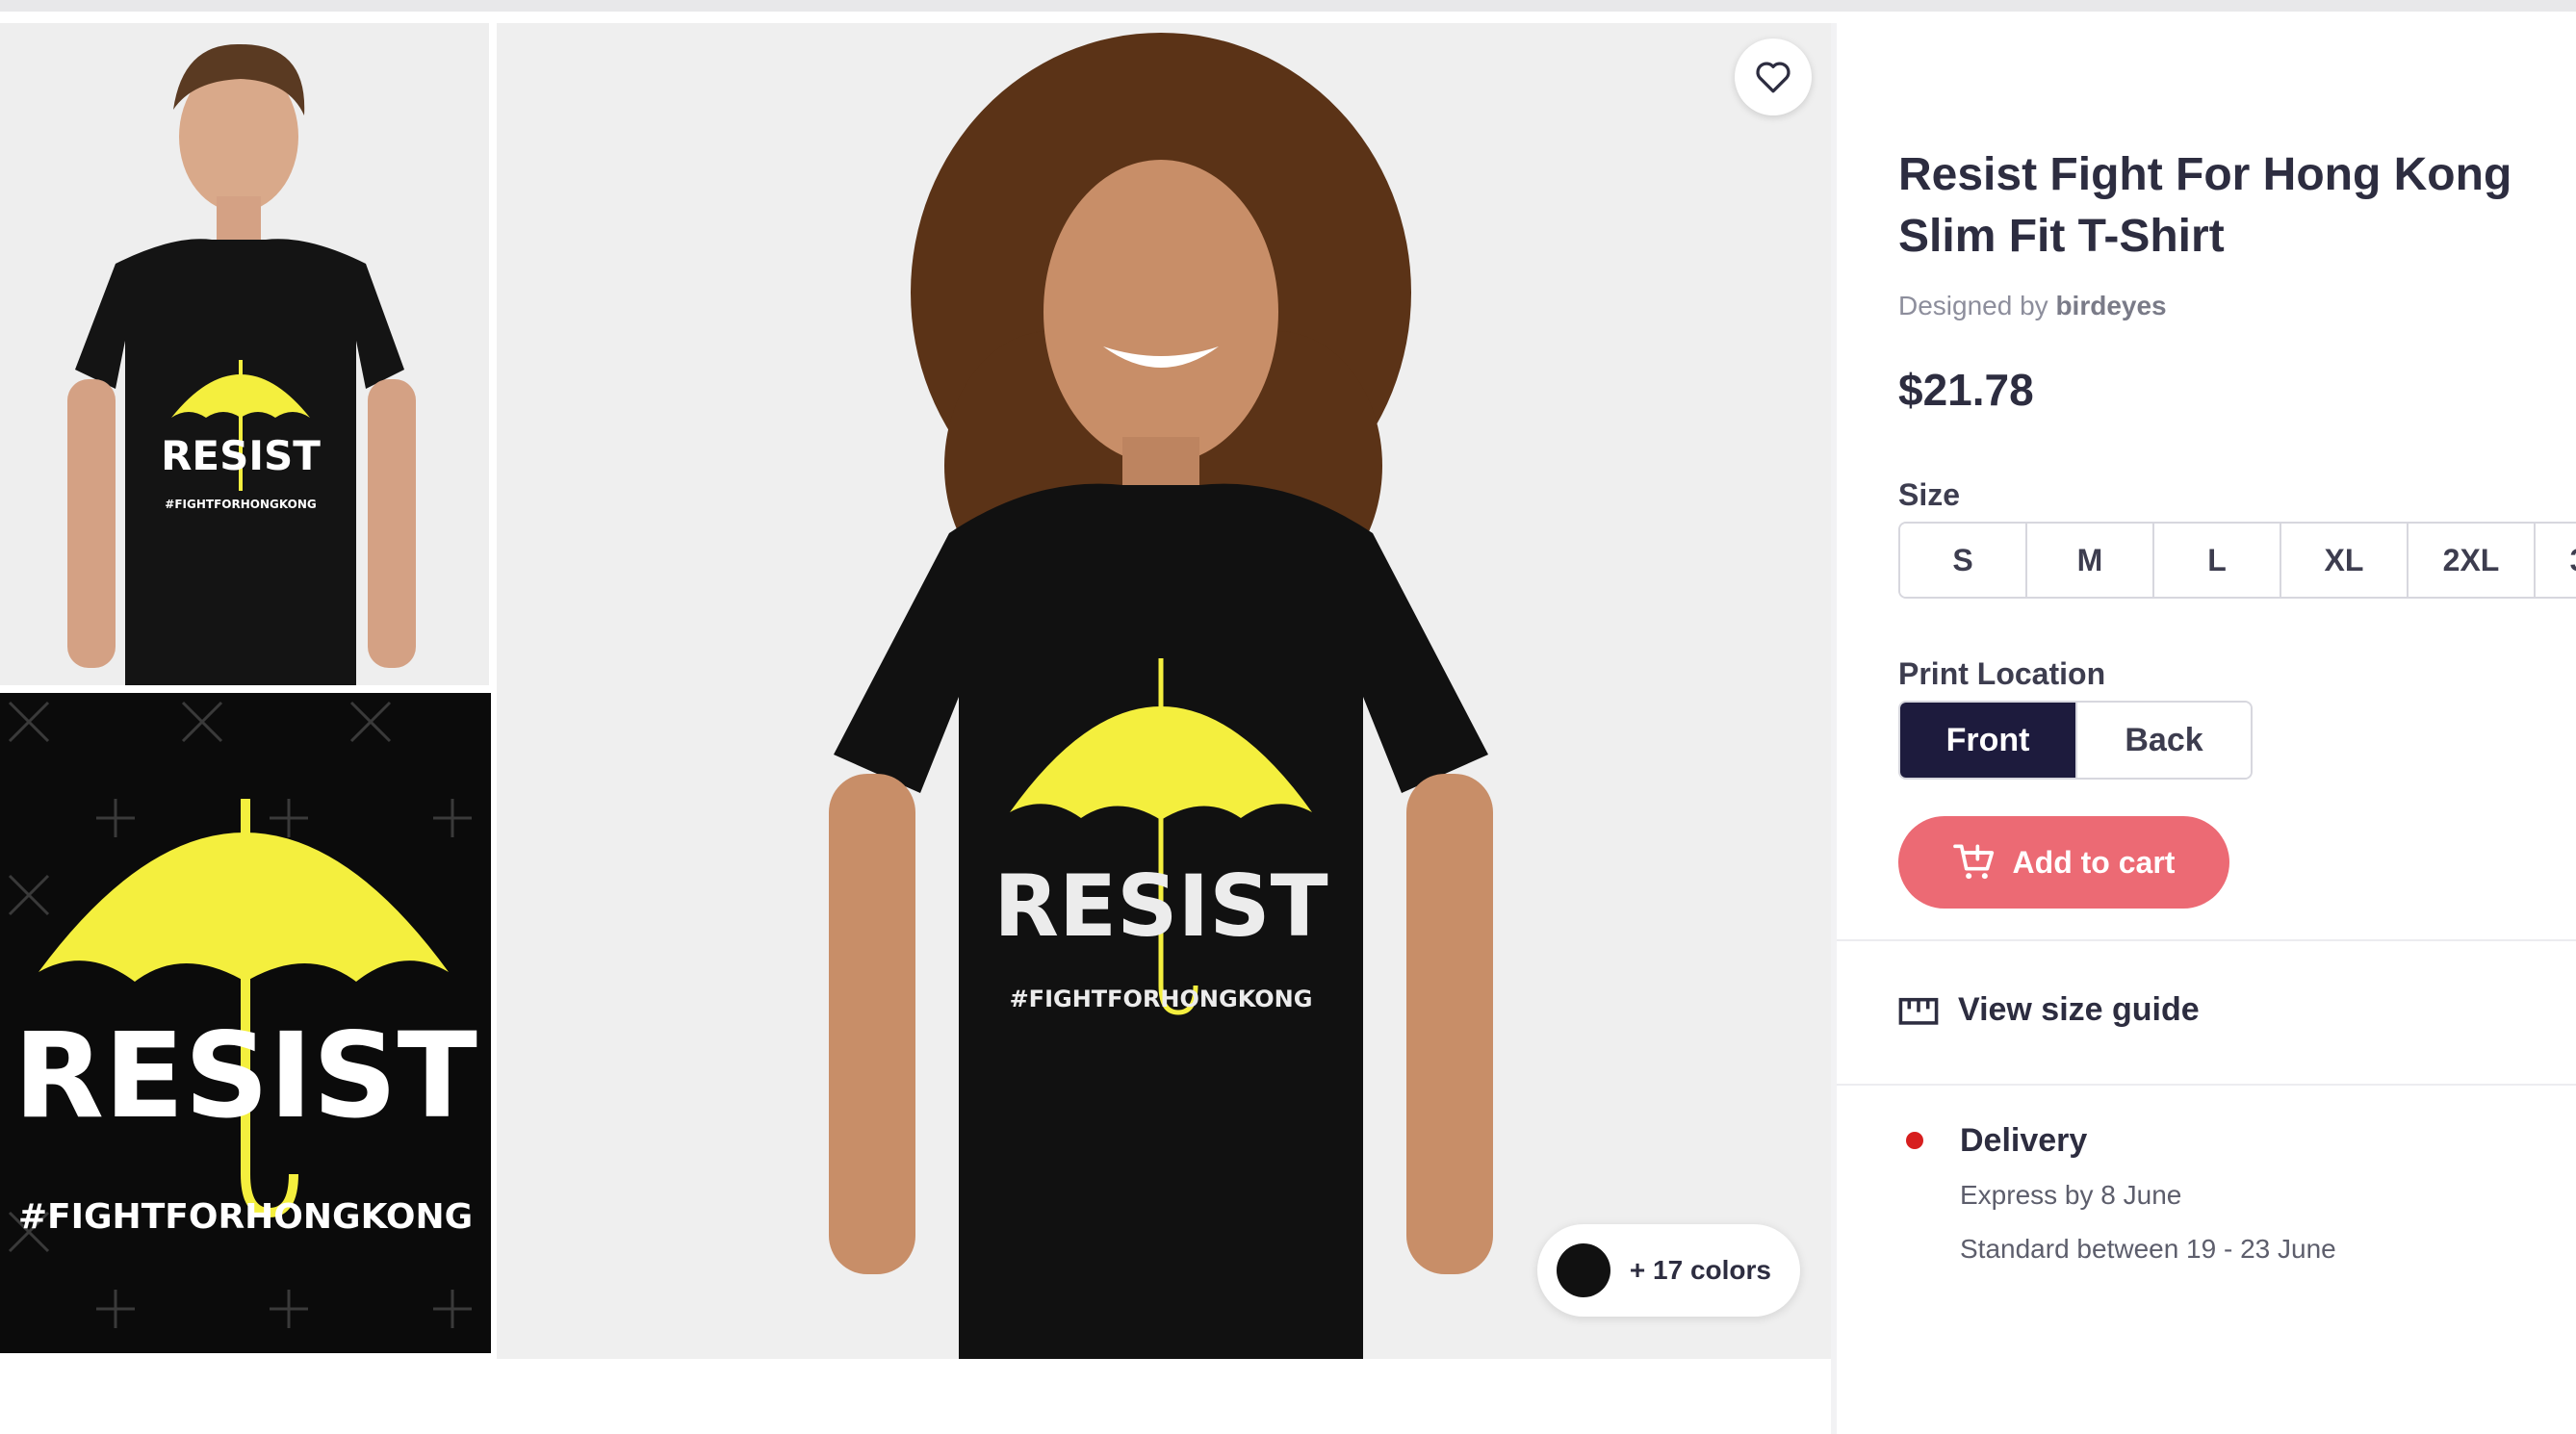 The image size is (2576, 1434). I want to click on size-label: Size, so click(1930, 494).